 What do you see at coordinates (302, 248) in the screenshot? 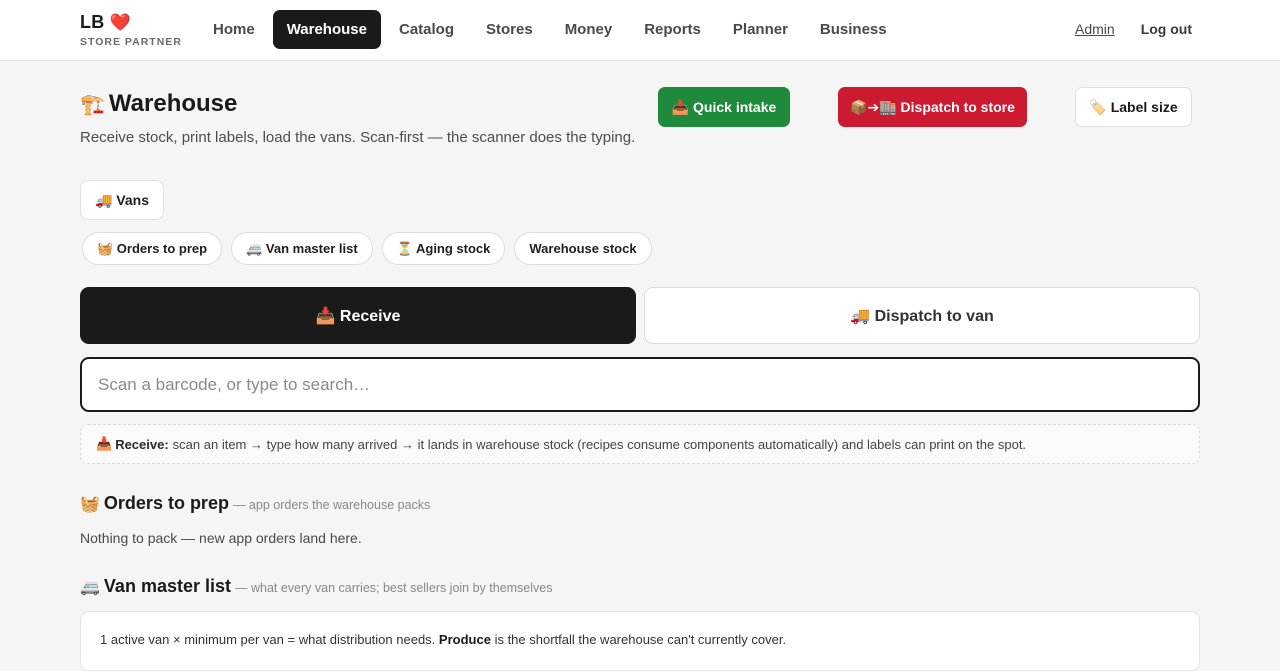
I see `chip-van-master-list: 🚐 Van master list` at bounding box center [302, 248].